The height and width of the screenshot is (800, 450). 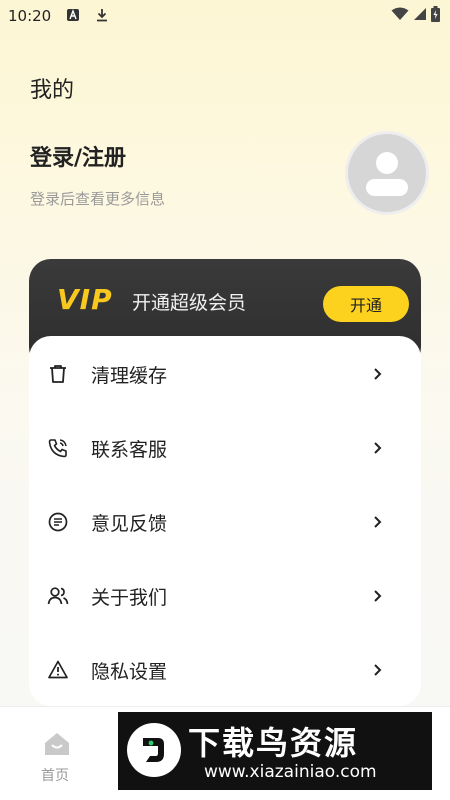 What do you see at coordinates (73, 15) in the screenshot?
I see `notification-a-icon` at bounding box center [73, 15].